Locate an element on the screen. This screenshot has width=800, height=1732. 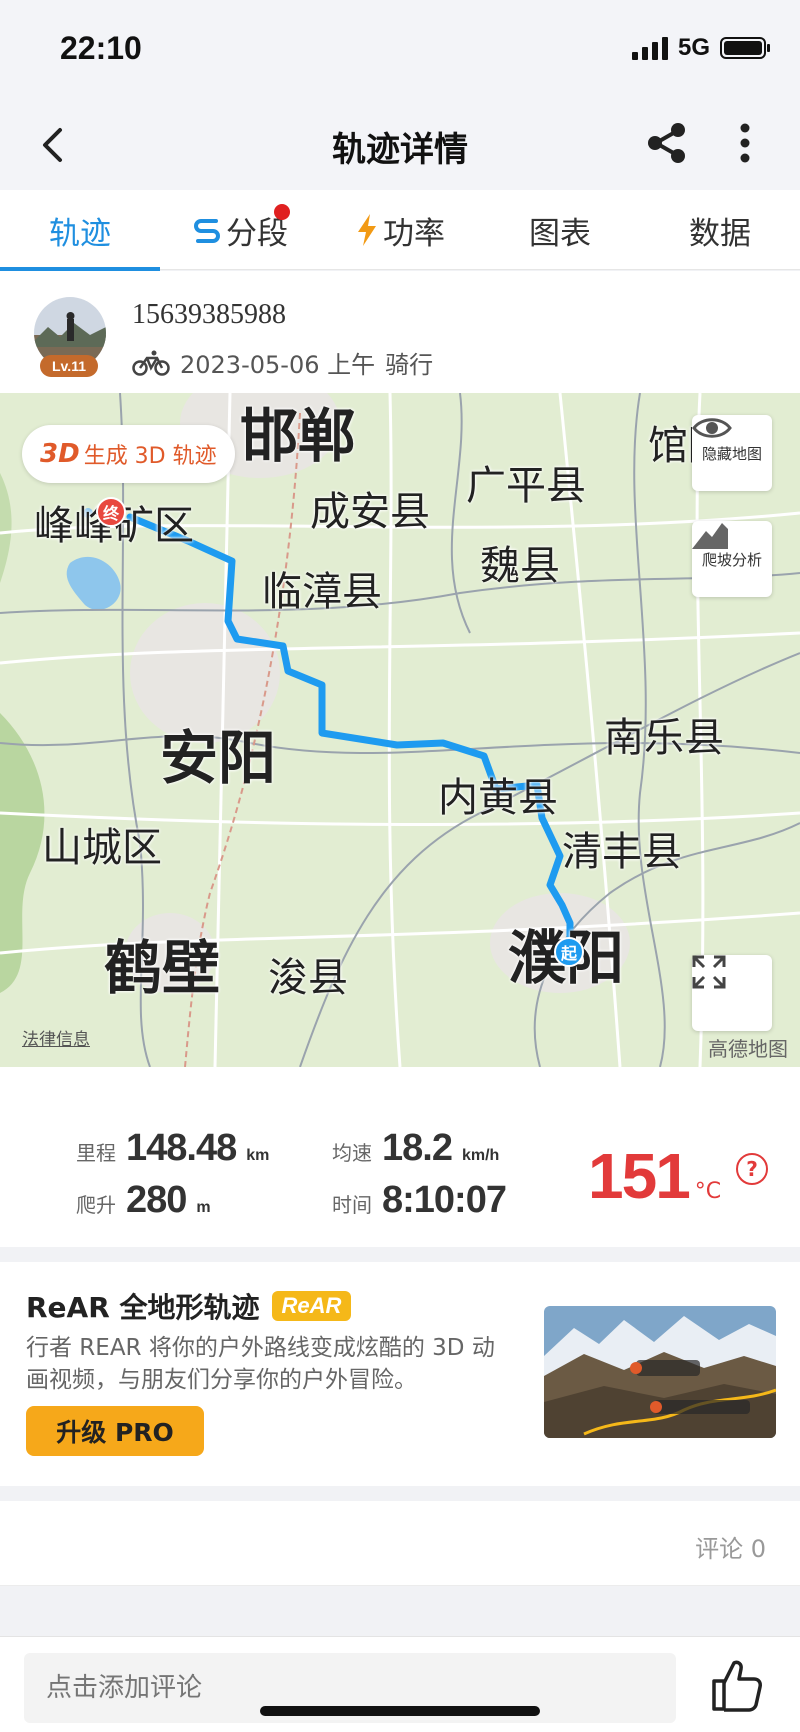
hide-map-button: 隐藏地图 is located at coordinates (732, 453).